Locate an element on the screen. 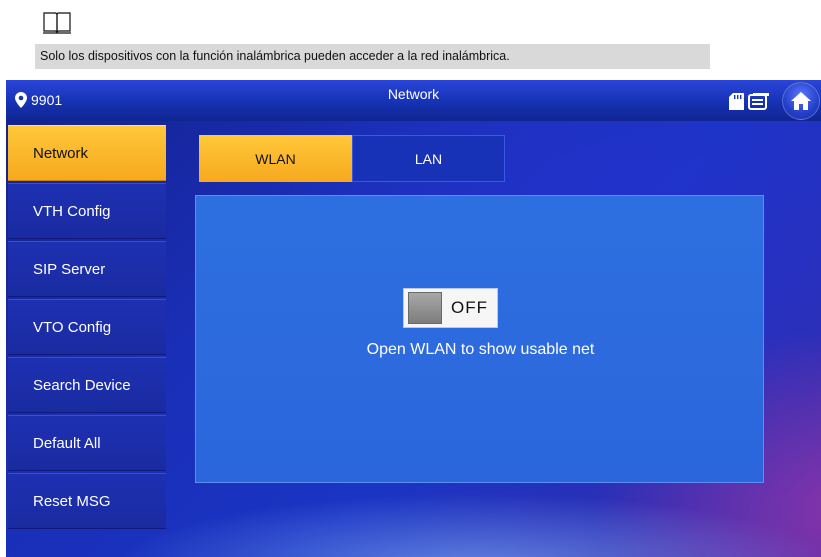 This screenshot has height=557, width=821. tab-label: LAN is located at coordinates (428, 158).